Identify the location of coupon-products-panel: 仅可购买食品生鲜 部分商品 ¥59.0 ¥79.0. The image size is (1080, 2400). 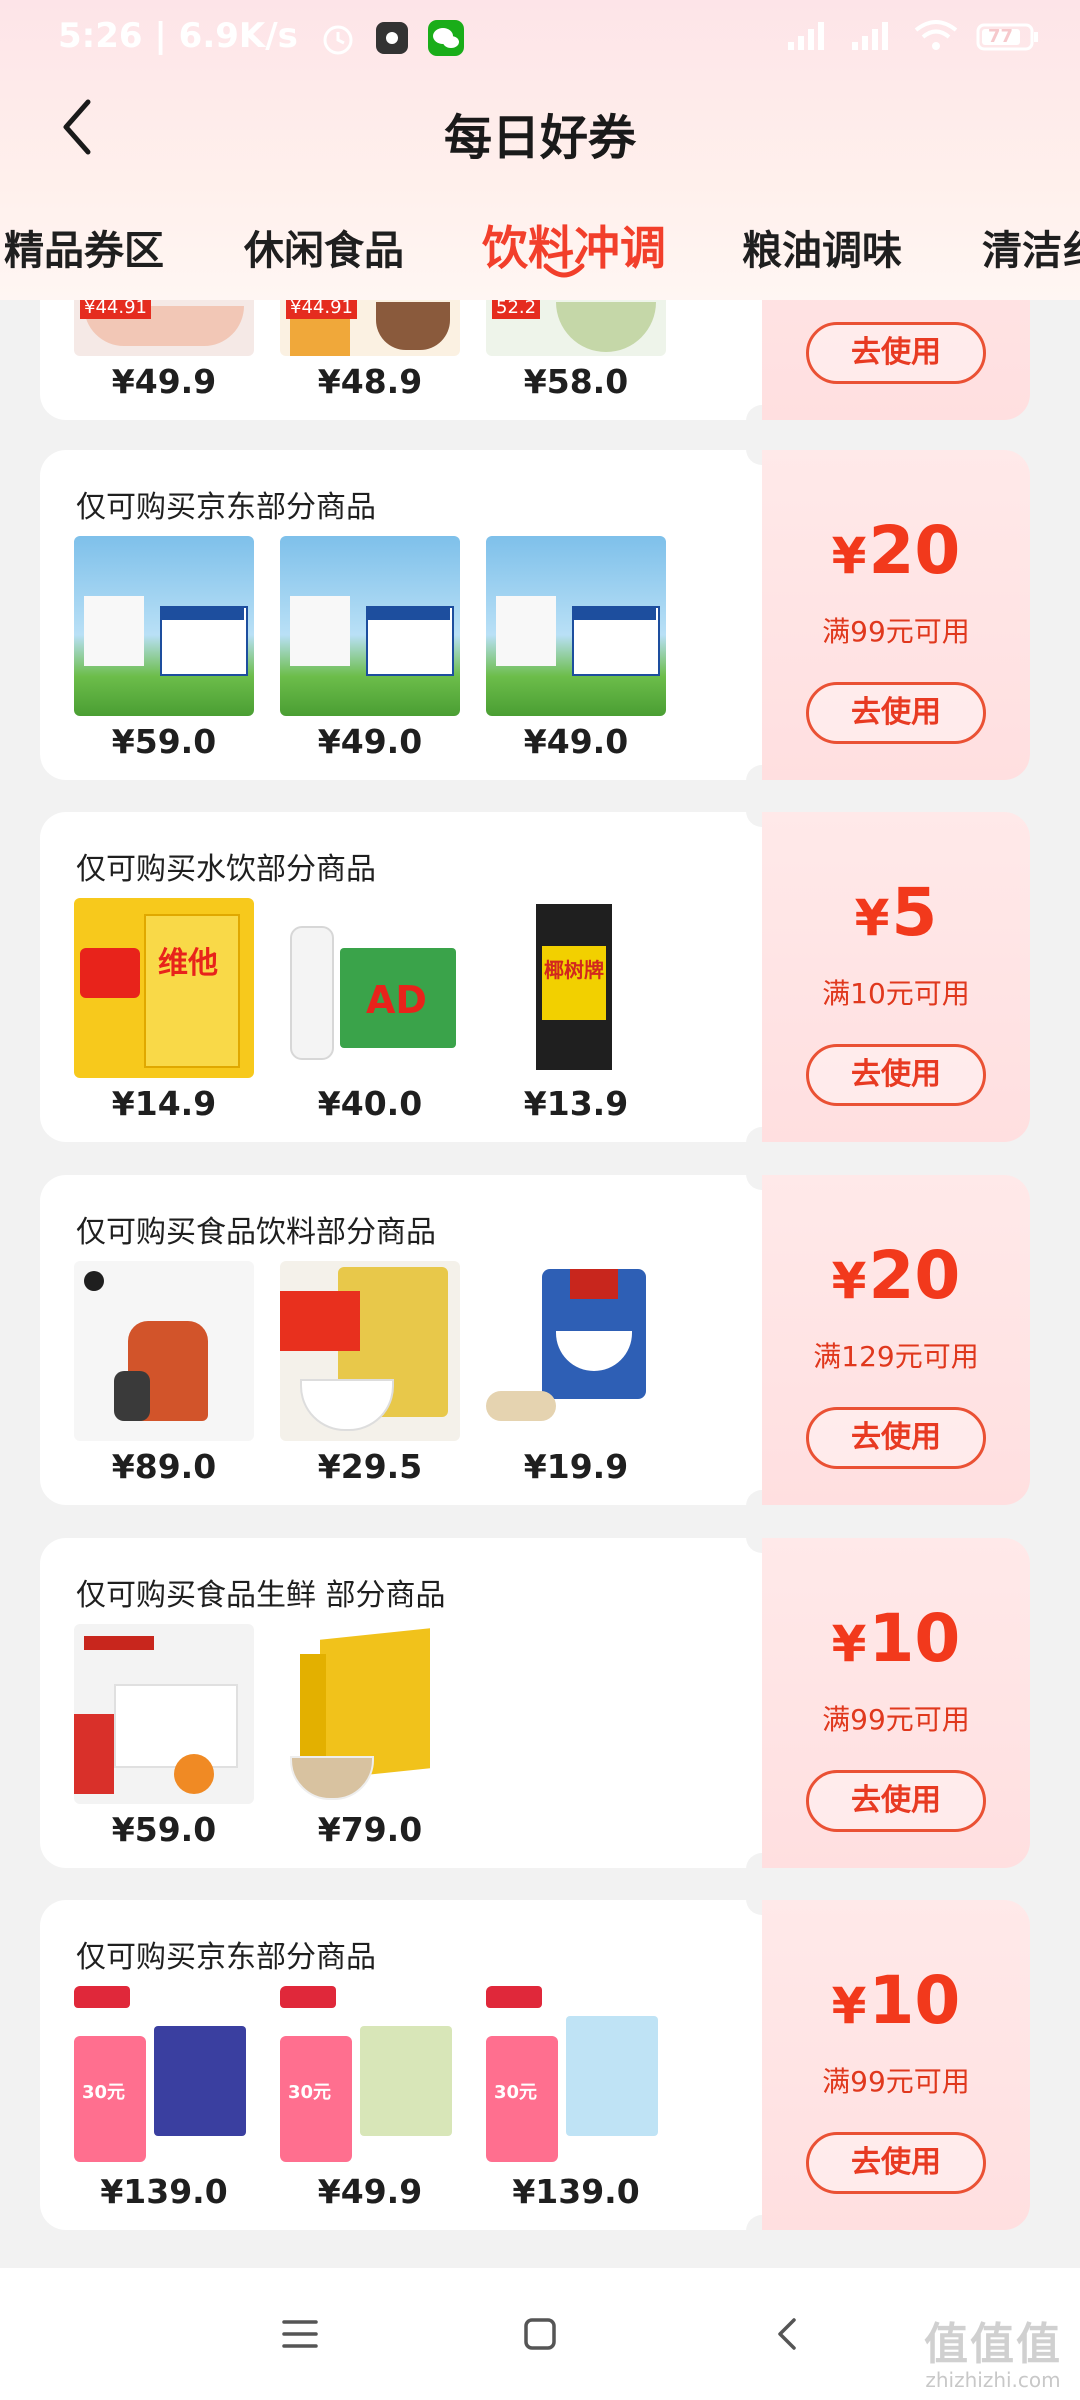
(401, 1703).